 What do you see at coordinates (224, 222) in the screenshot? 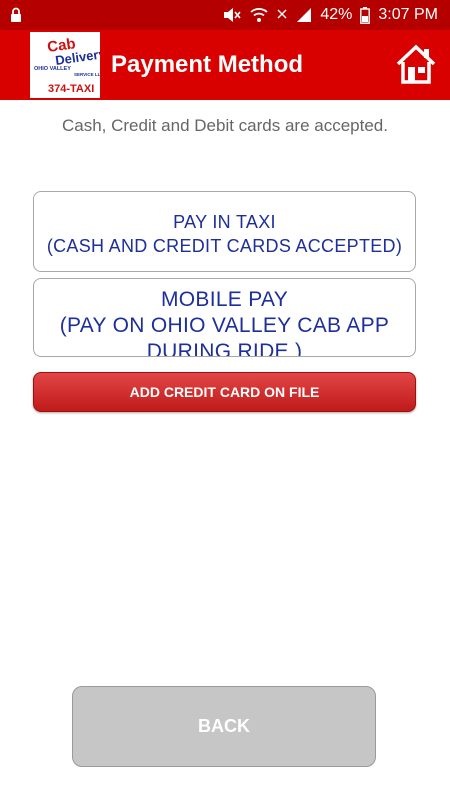
I see `pay-in-taxi-title: PAY IN TAXI` at bounding box center [224, 222].